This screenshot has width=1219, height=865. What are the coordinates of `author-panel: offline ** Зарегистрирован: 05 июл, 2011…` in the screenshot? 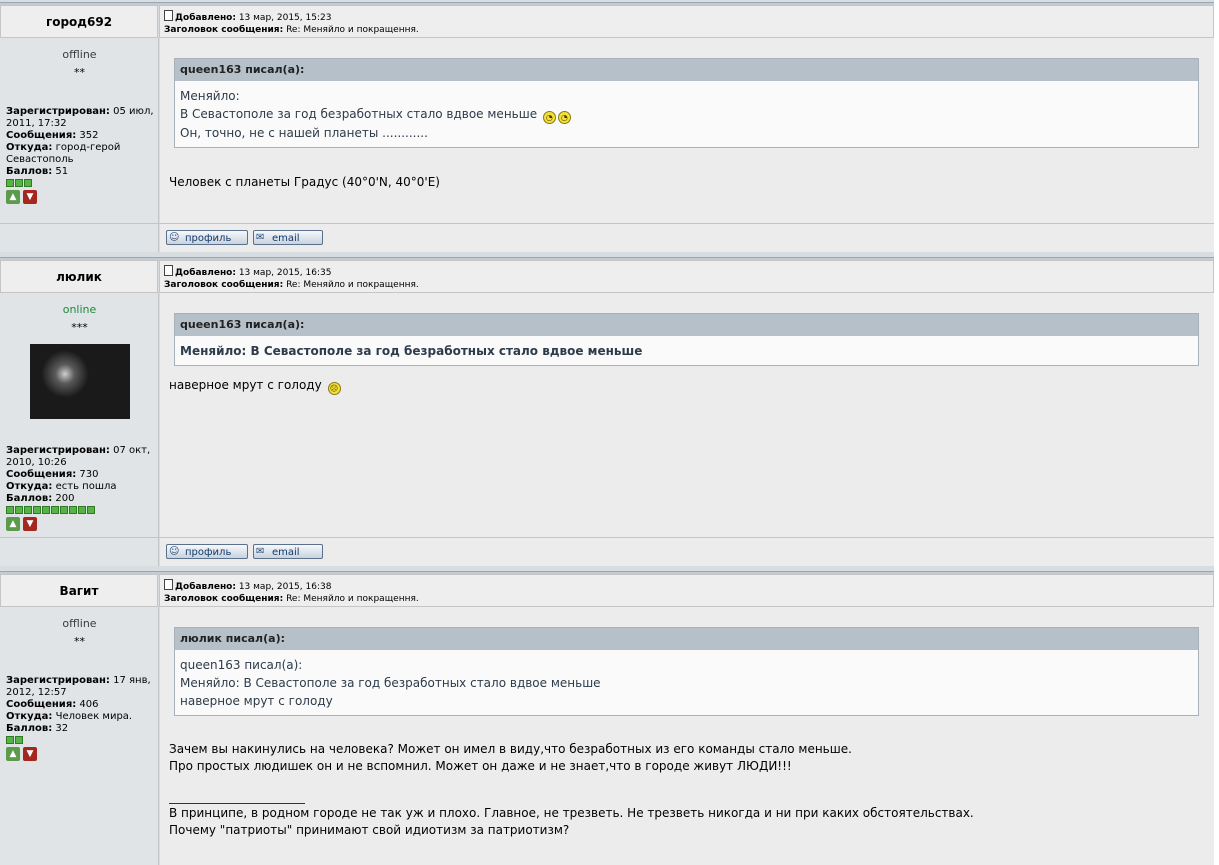 It's located at (79, 130).